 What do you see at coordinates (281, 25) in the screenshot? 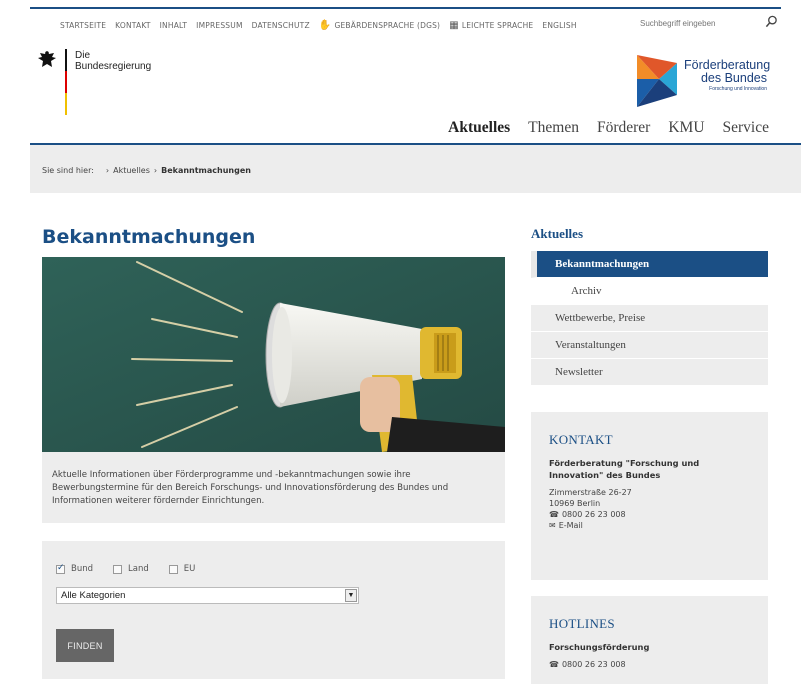
I see `meta-link-datenschutz: DATENSCHUTZ` at bounding box center [281, 25].